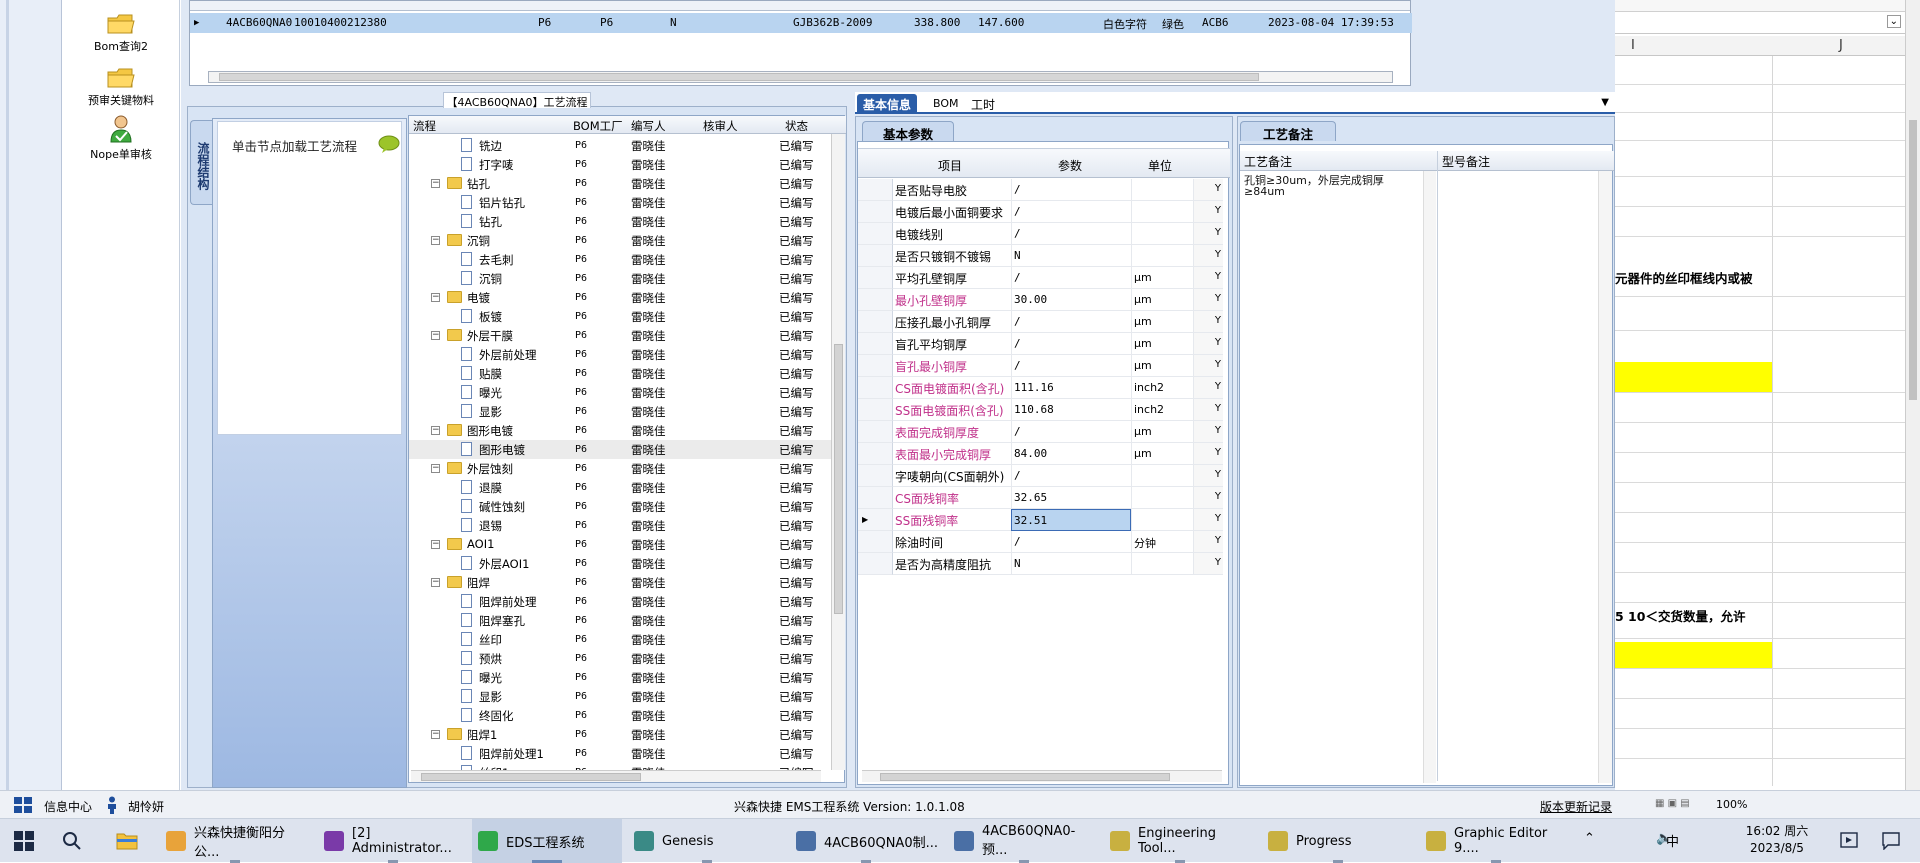 This screenshot has height=863, width=1920. What do you see at coordinates (624, 620) in the screenshot?
I see `flow-tree-row: 阻焊塞孔 P6 雷晓佳 已编写` at bounding box center [624, 620].